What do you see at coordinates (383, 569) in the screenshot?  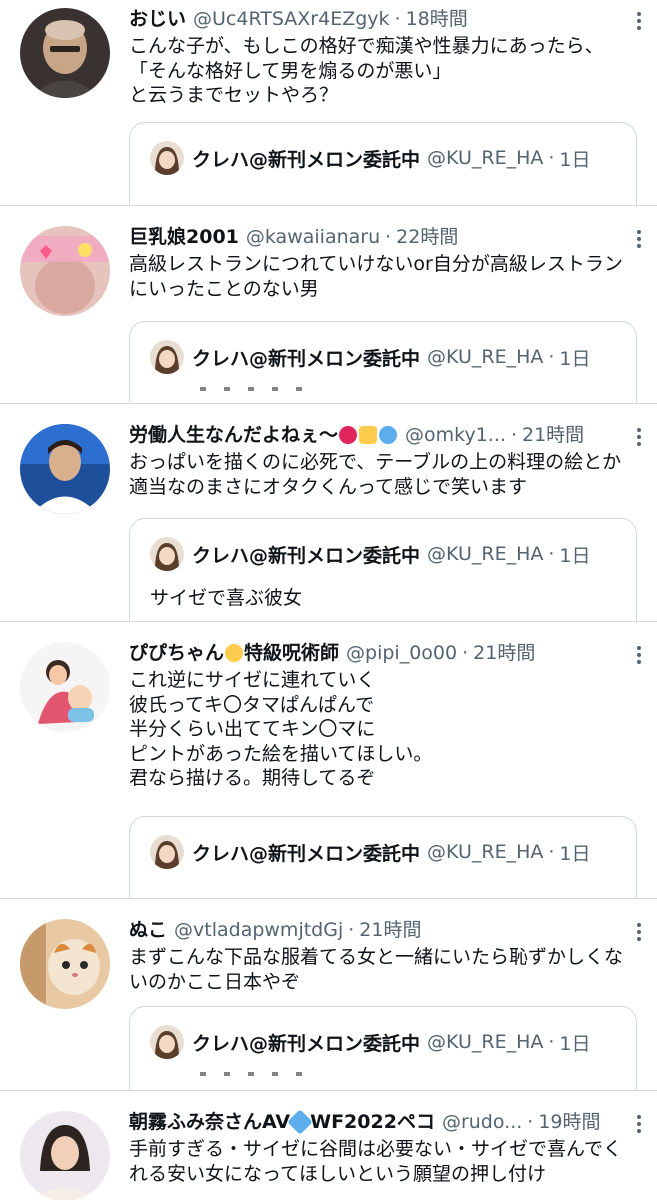 I see `quoted-tweet: クレハ@新刊メロン委託中 @KU_RE_HA · 1日 サイゼで喜ぶ彼女` at bounding box center [383, 569].